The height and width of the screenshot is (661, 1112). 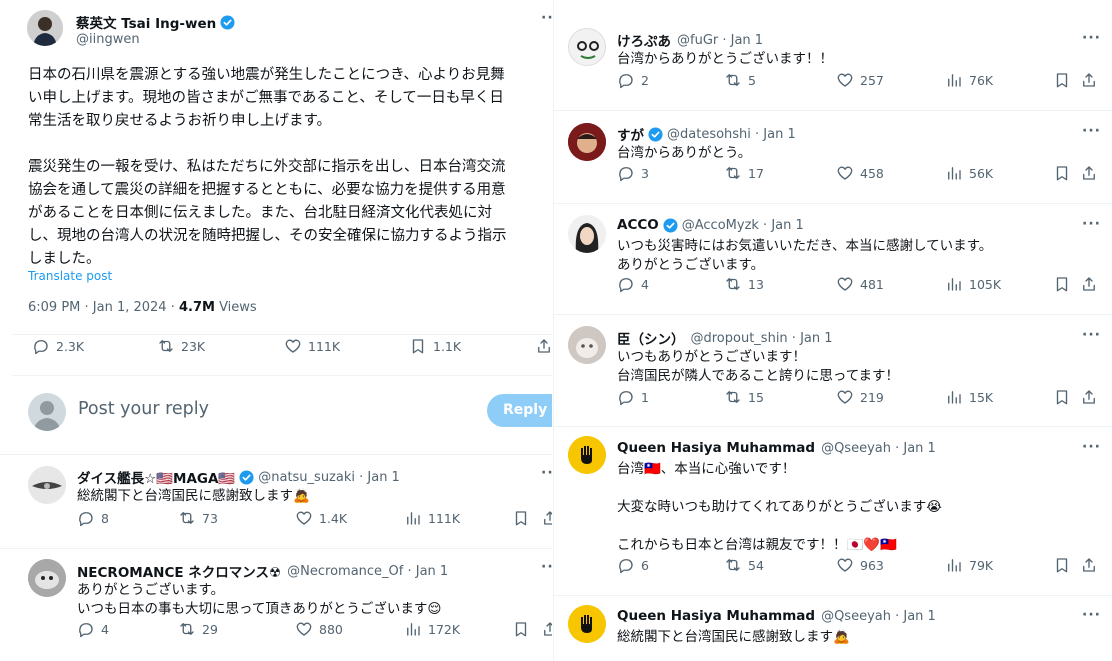 What do you see at coordinates (969, 565) in the screenshot?
I see `views-action: 79K` at bounding box center [969, 565].